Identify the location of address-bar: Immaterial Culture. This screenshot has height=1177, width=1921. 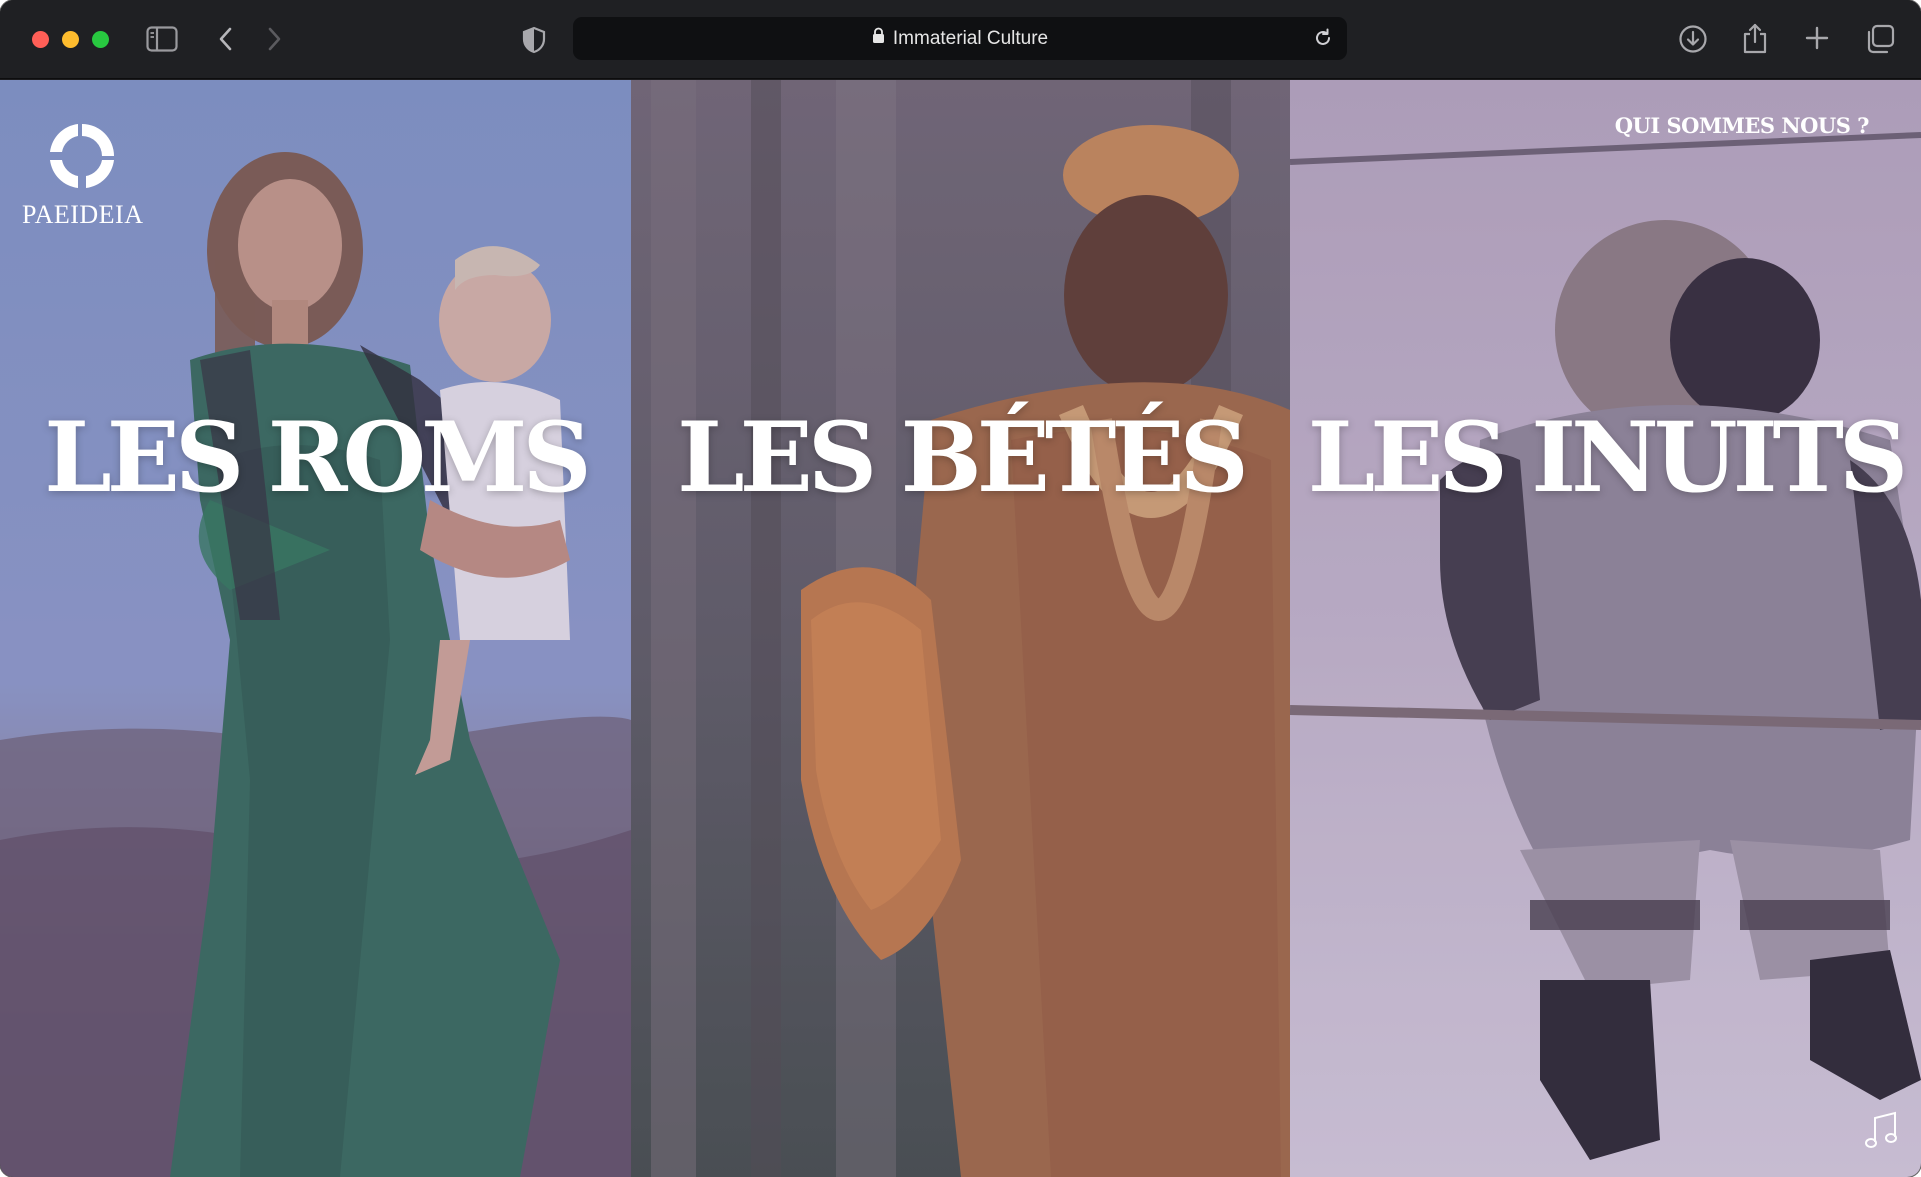
(960, 38).